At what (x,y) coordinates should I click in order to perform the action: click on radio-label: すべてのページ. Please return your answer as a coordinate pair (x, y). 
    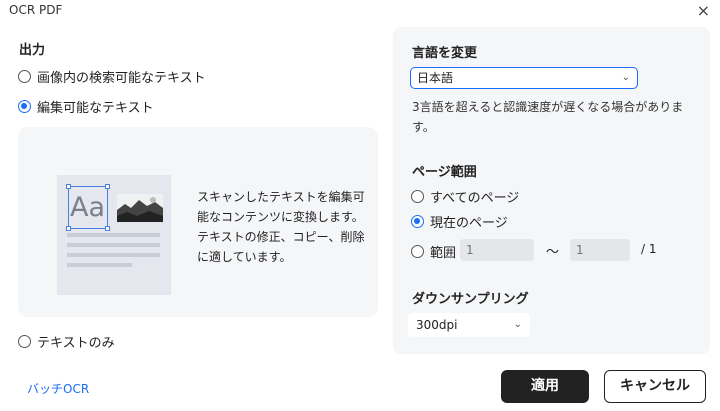
    Looking at the image, I should click on (475, 198).